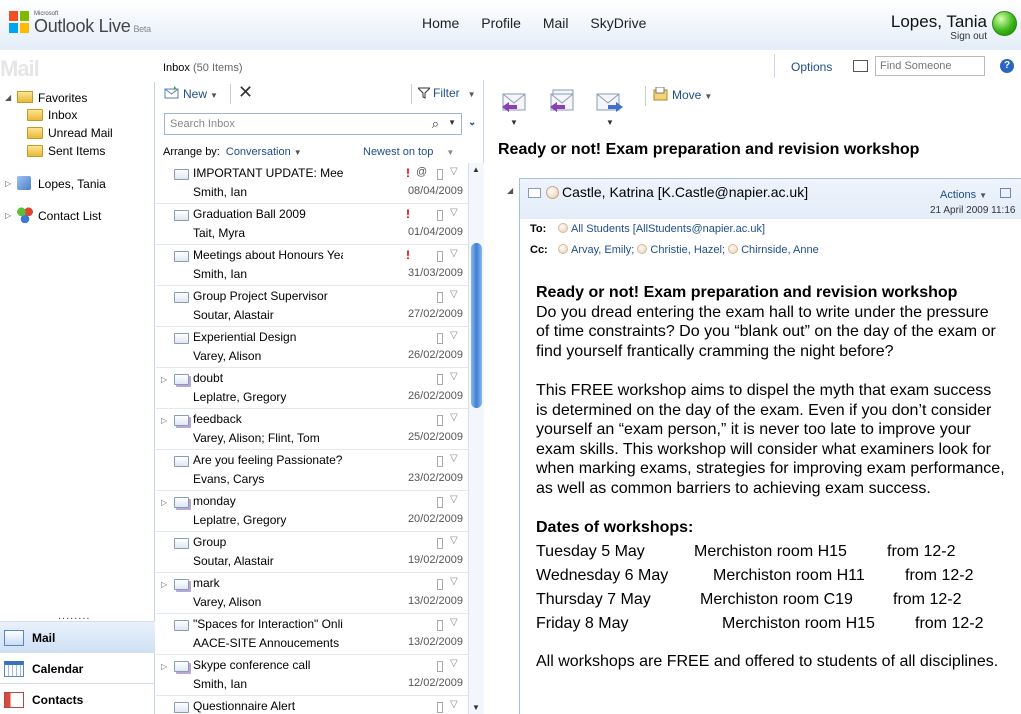 This screenshot has width=1021, height=714. Describe the element at coordinates (476, 438) in the screenshot. I see `message-list-scrollbar: ▲ ▼` at that location.